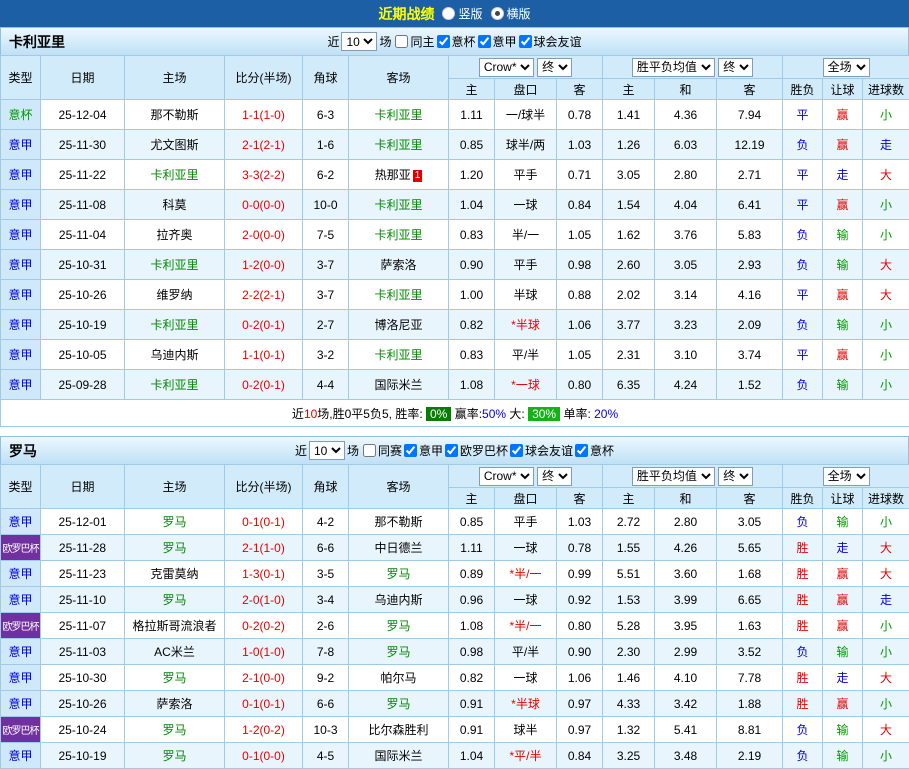  I want to click on away-team-link: 中日德兰, so click(399, 548).